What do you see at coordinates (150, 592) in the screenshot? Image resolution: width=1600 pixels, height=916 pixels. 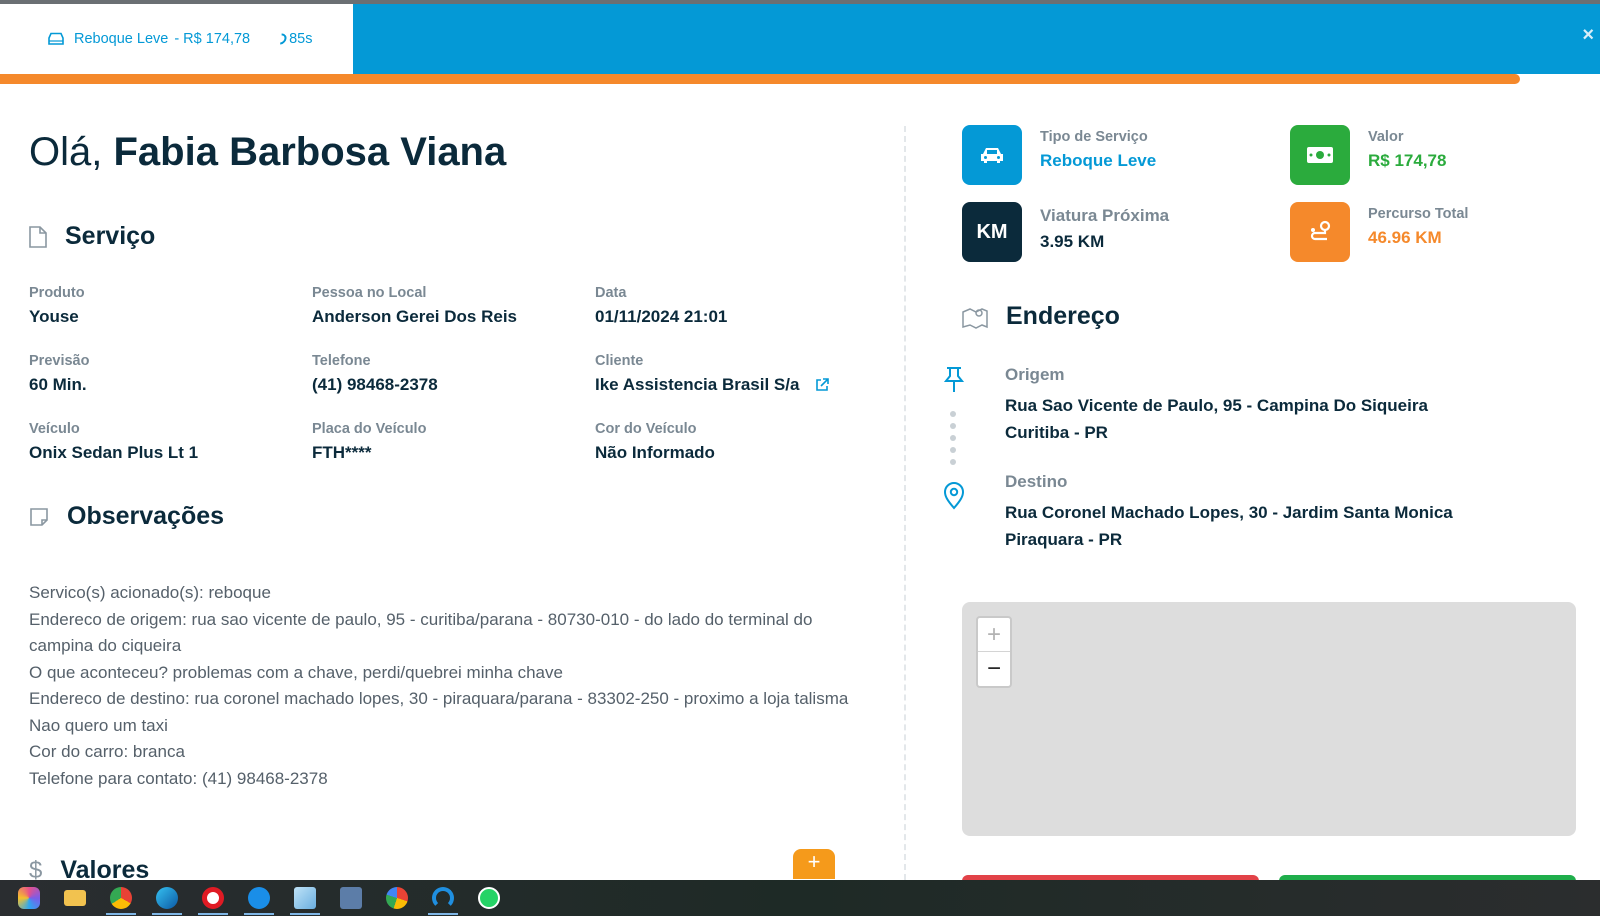 I see `obs-line: Servico(s) acionado(s): reboque` at bounding box center [150, 592].